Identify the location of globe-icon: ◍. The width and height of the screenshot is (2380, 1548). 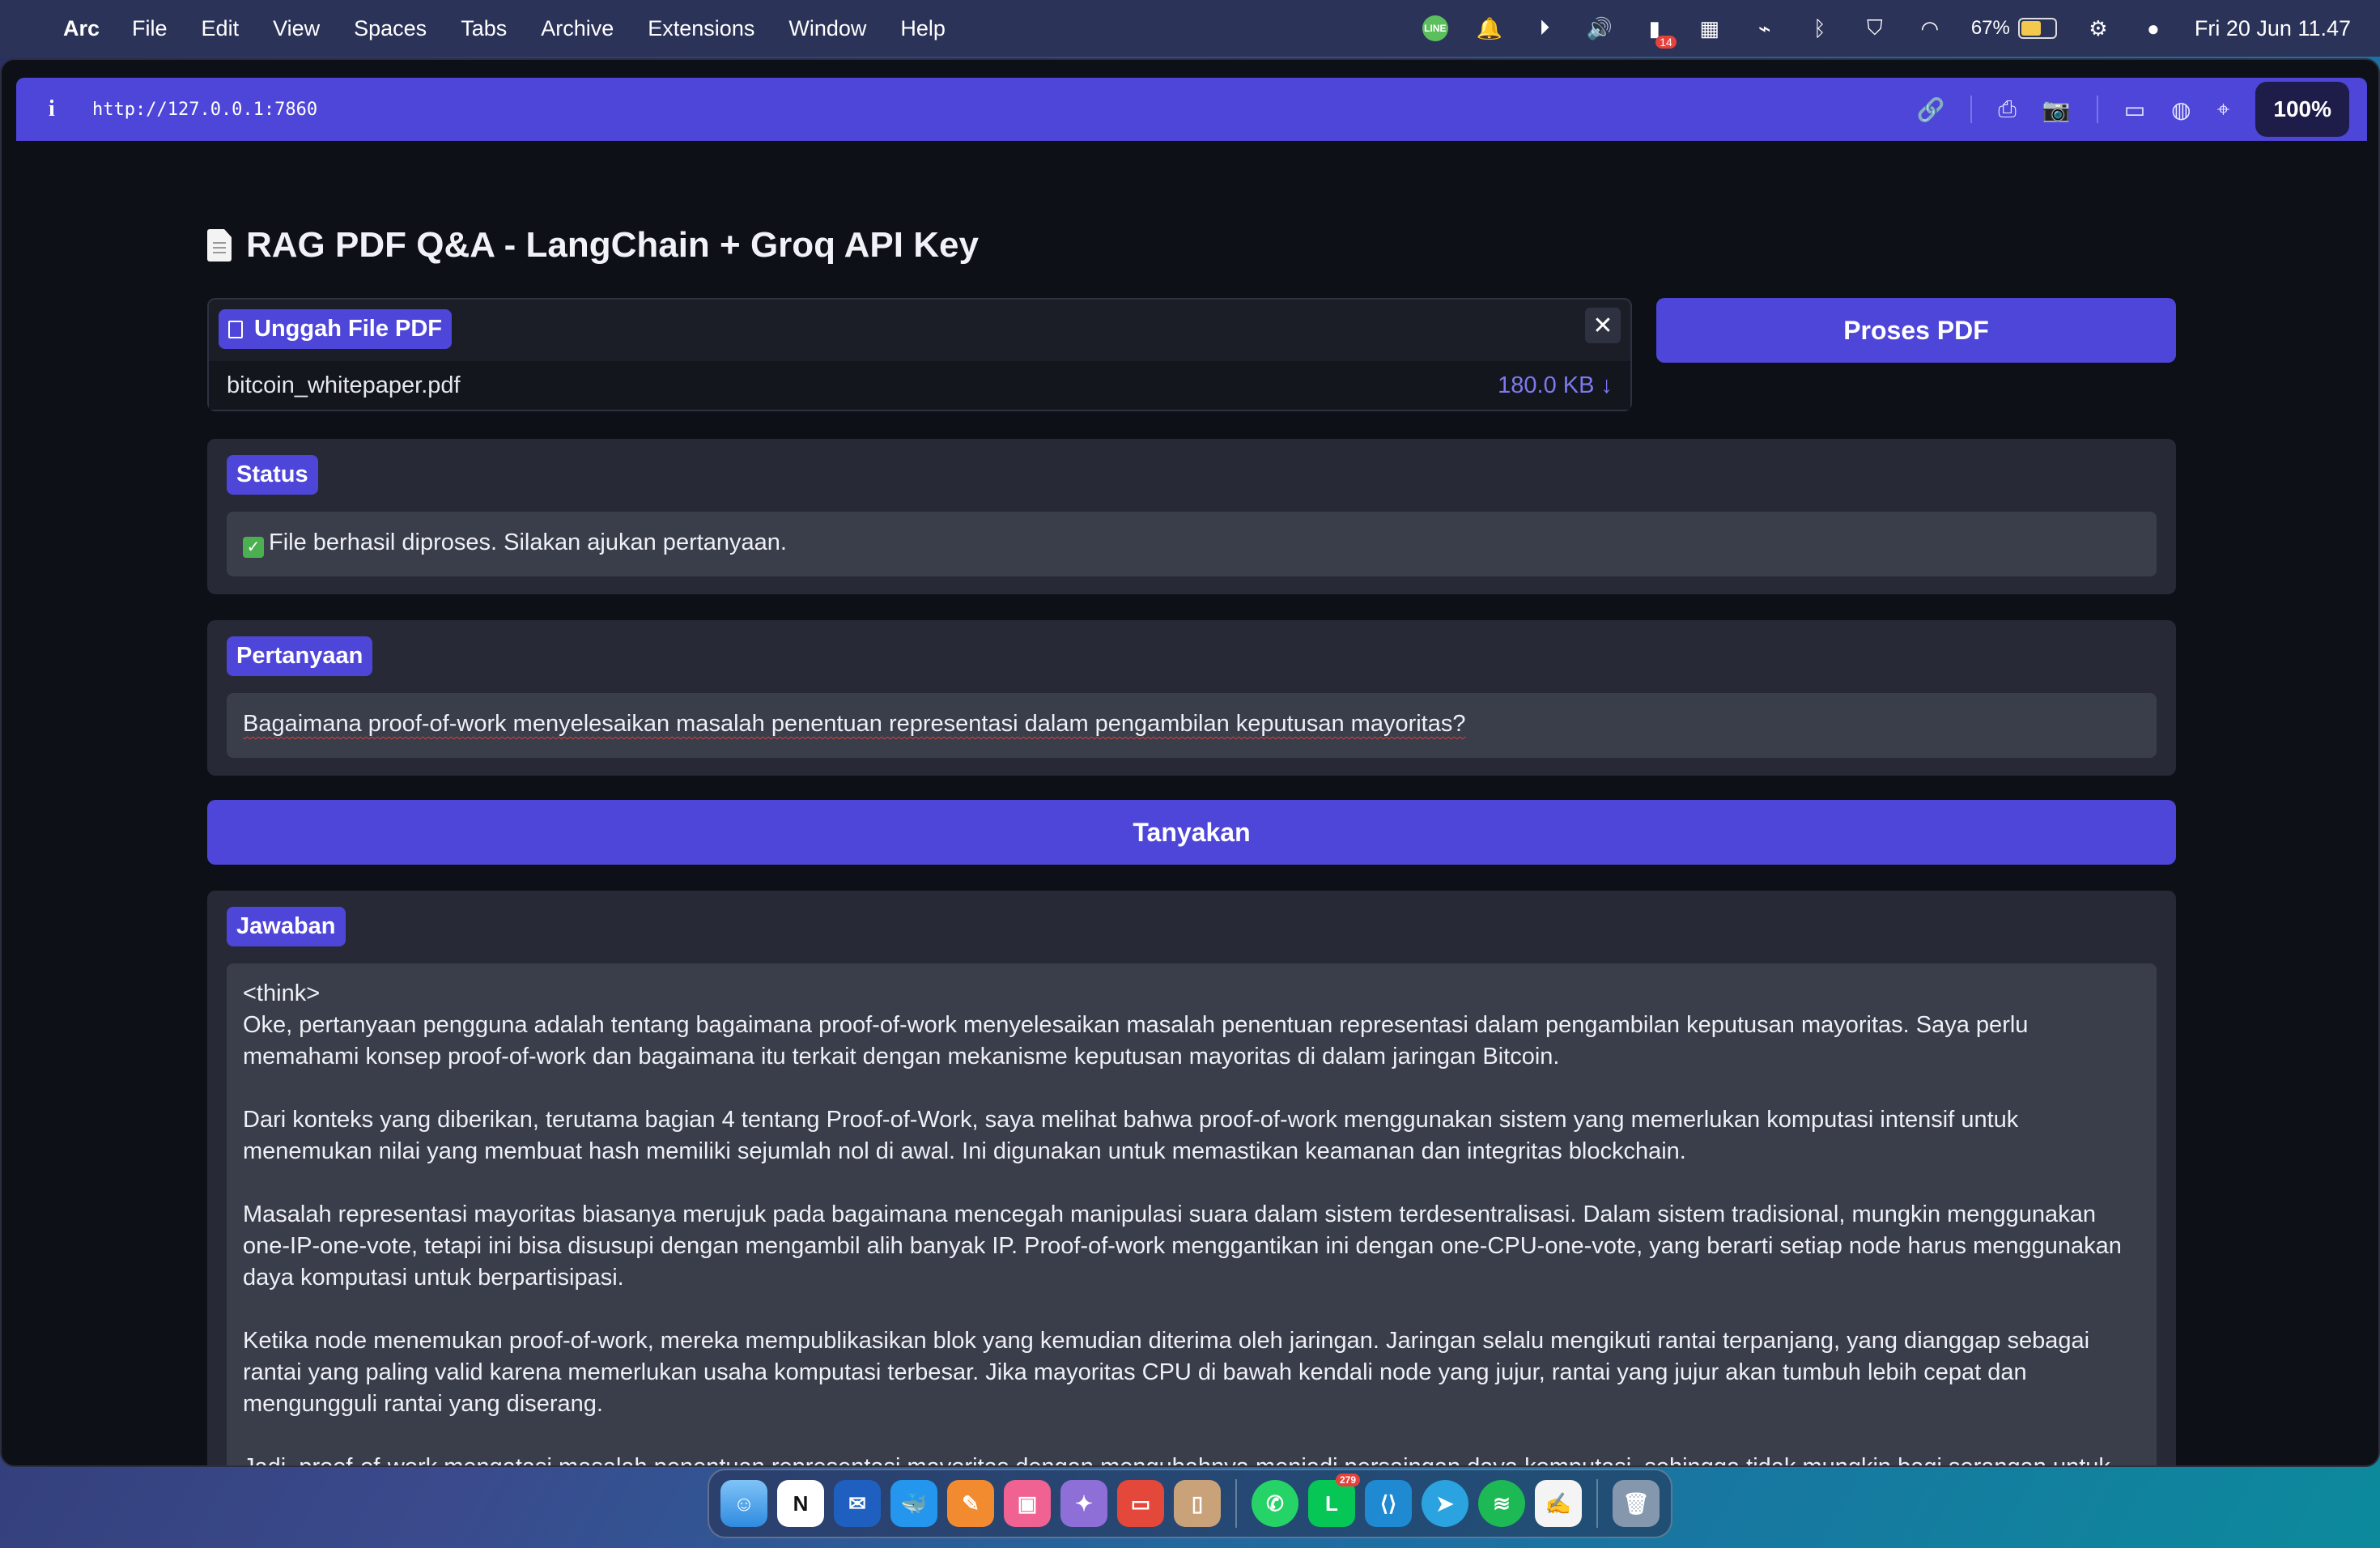
(2181, 109).